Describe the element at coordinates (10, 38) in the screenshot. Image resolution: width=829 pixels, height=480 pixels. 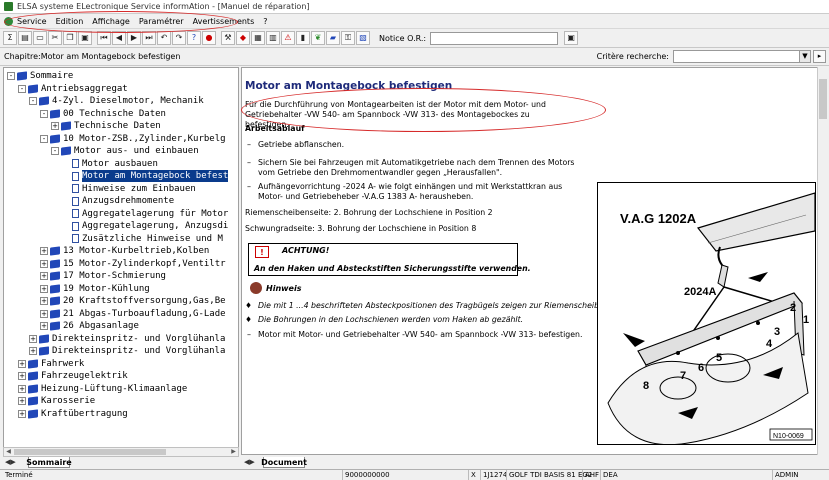
I see `sigma-icon: Σ` at that location.